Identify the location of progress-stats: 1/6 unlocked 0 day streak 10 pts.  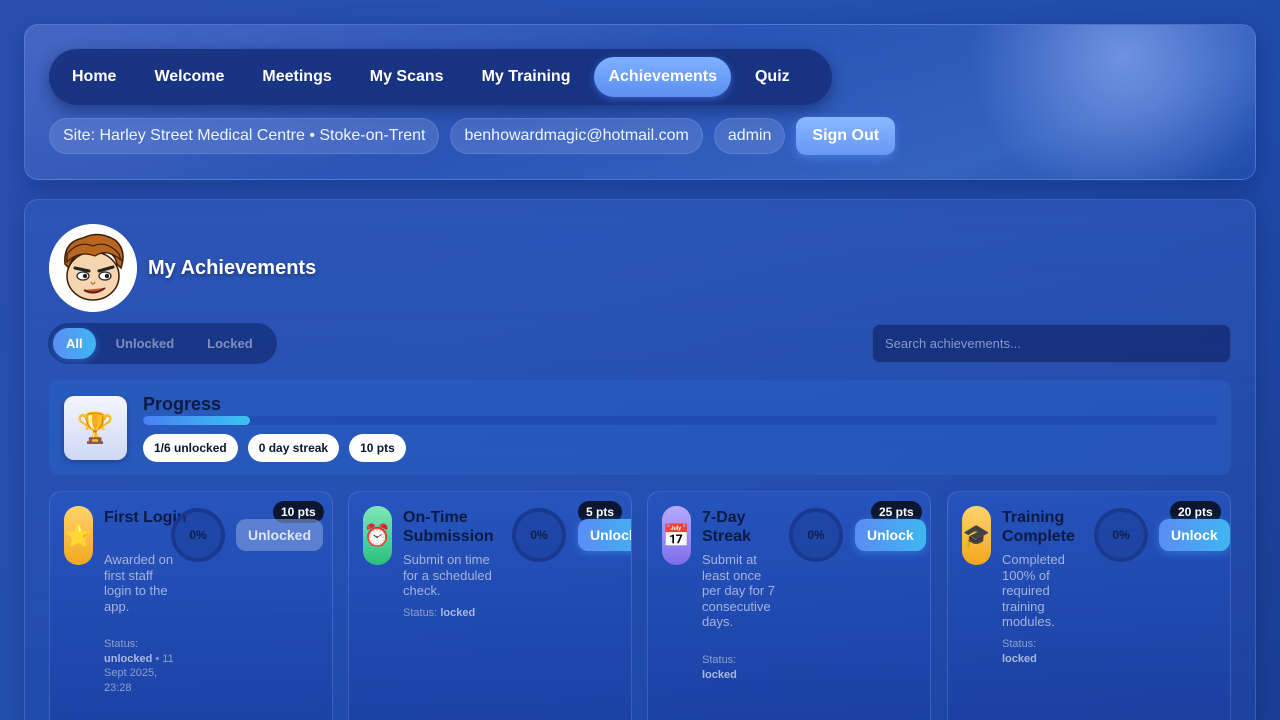
(279, 448).